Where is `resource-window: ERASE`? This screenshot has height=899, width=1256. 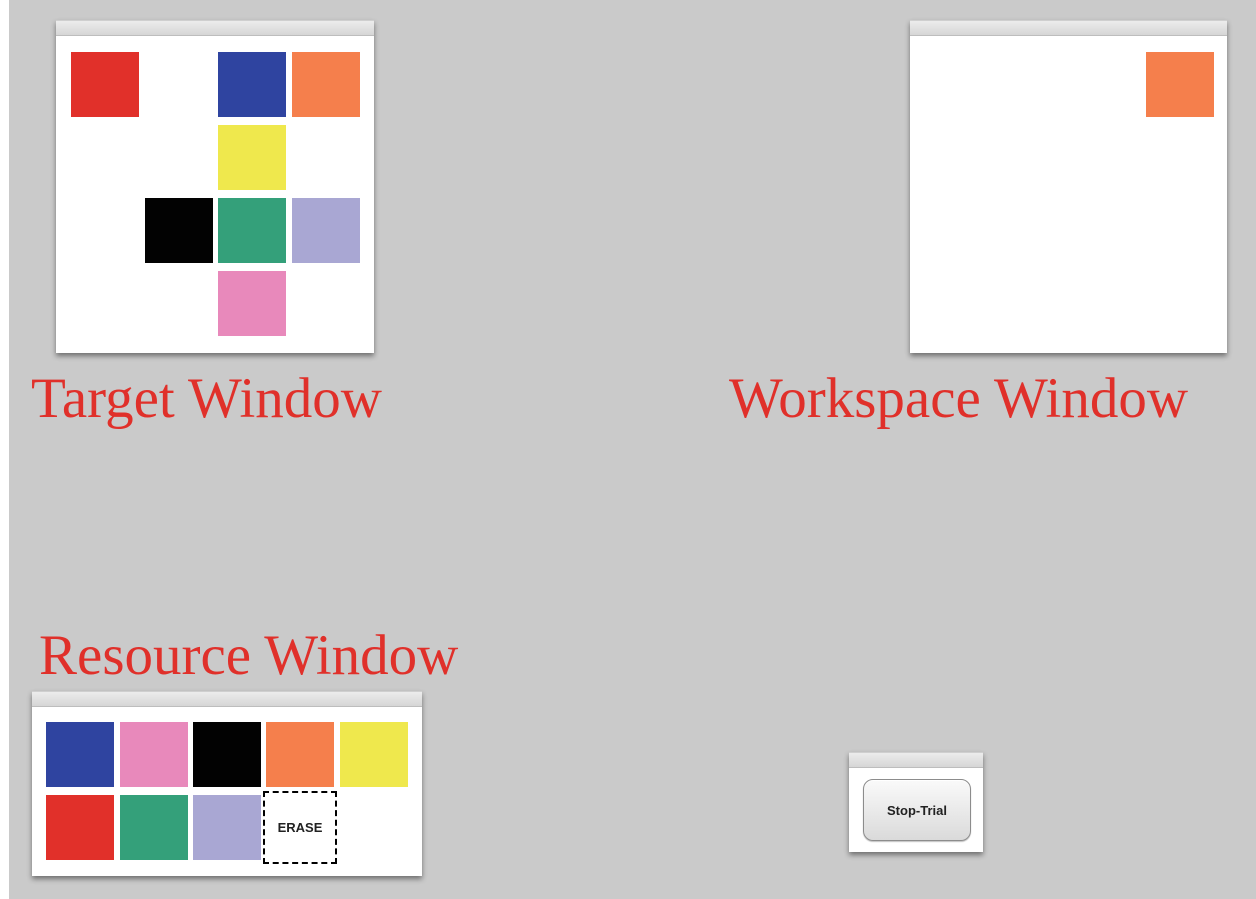 resource-window: ERASE is located at coordinates (227, 783).